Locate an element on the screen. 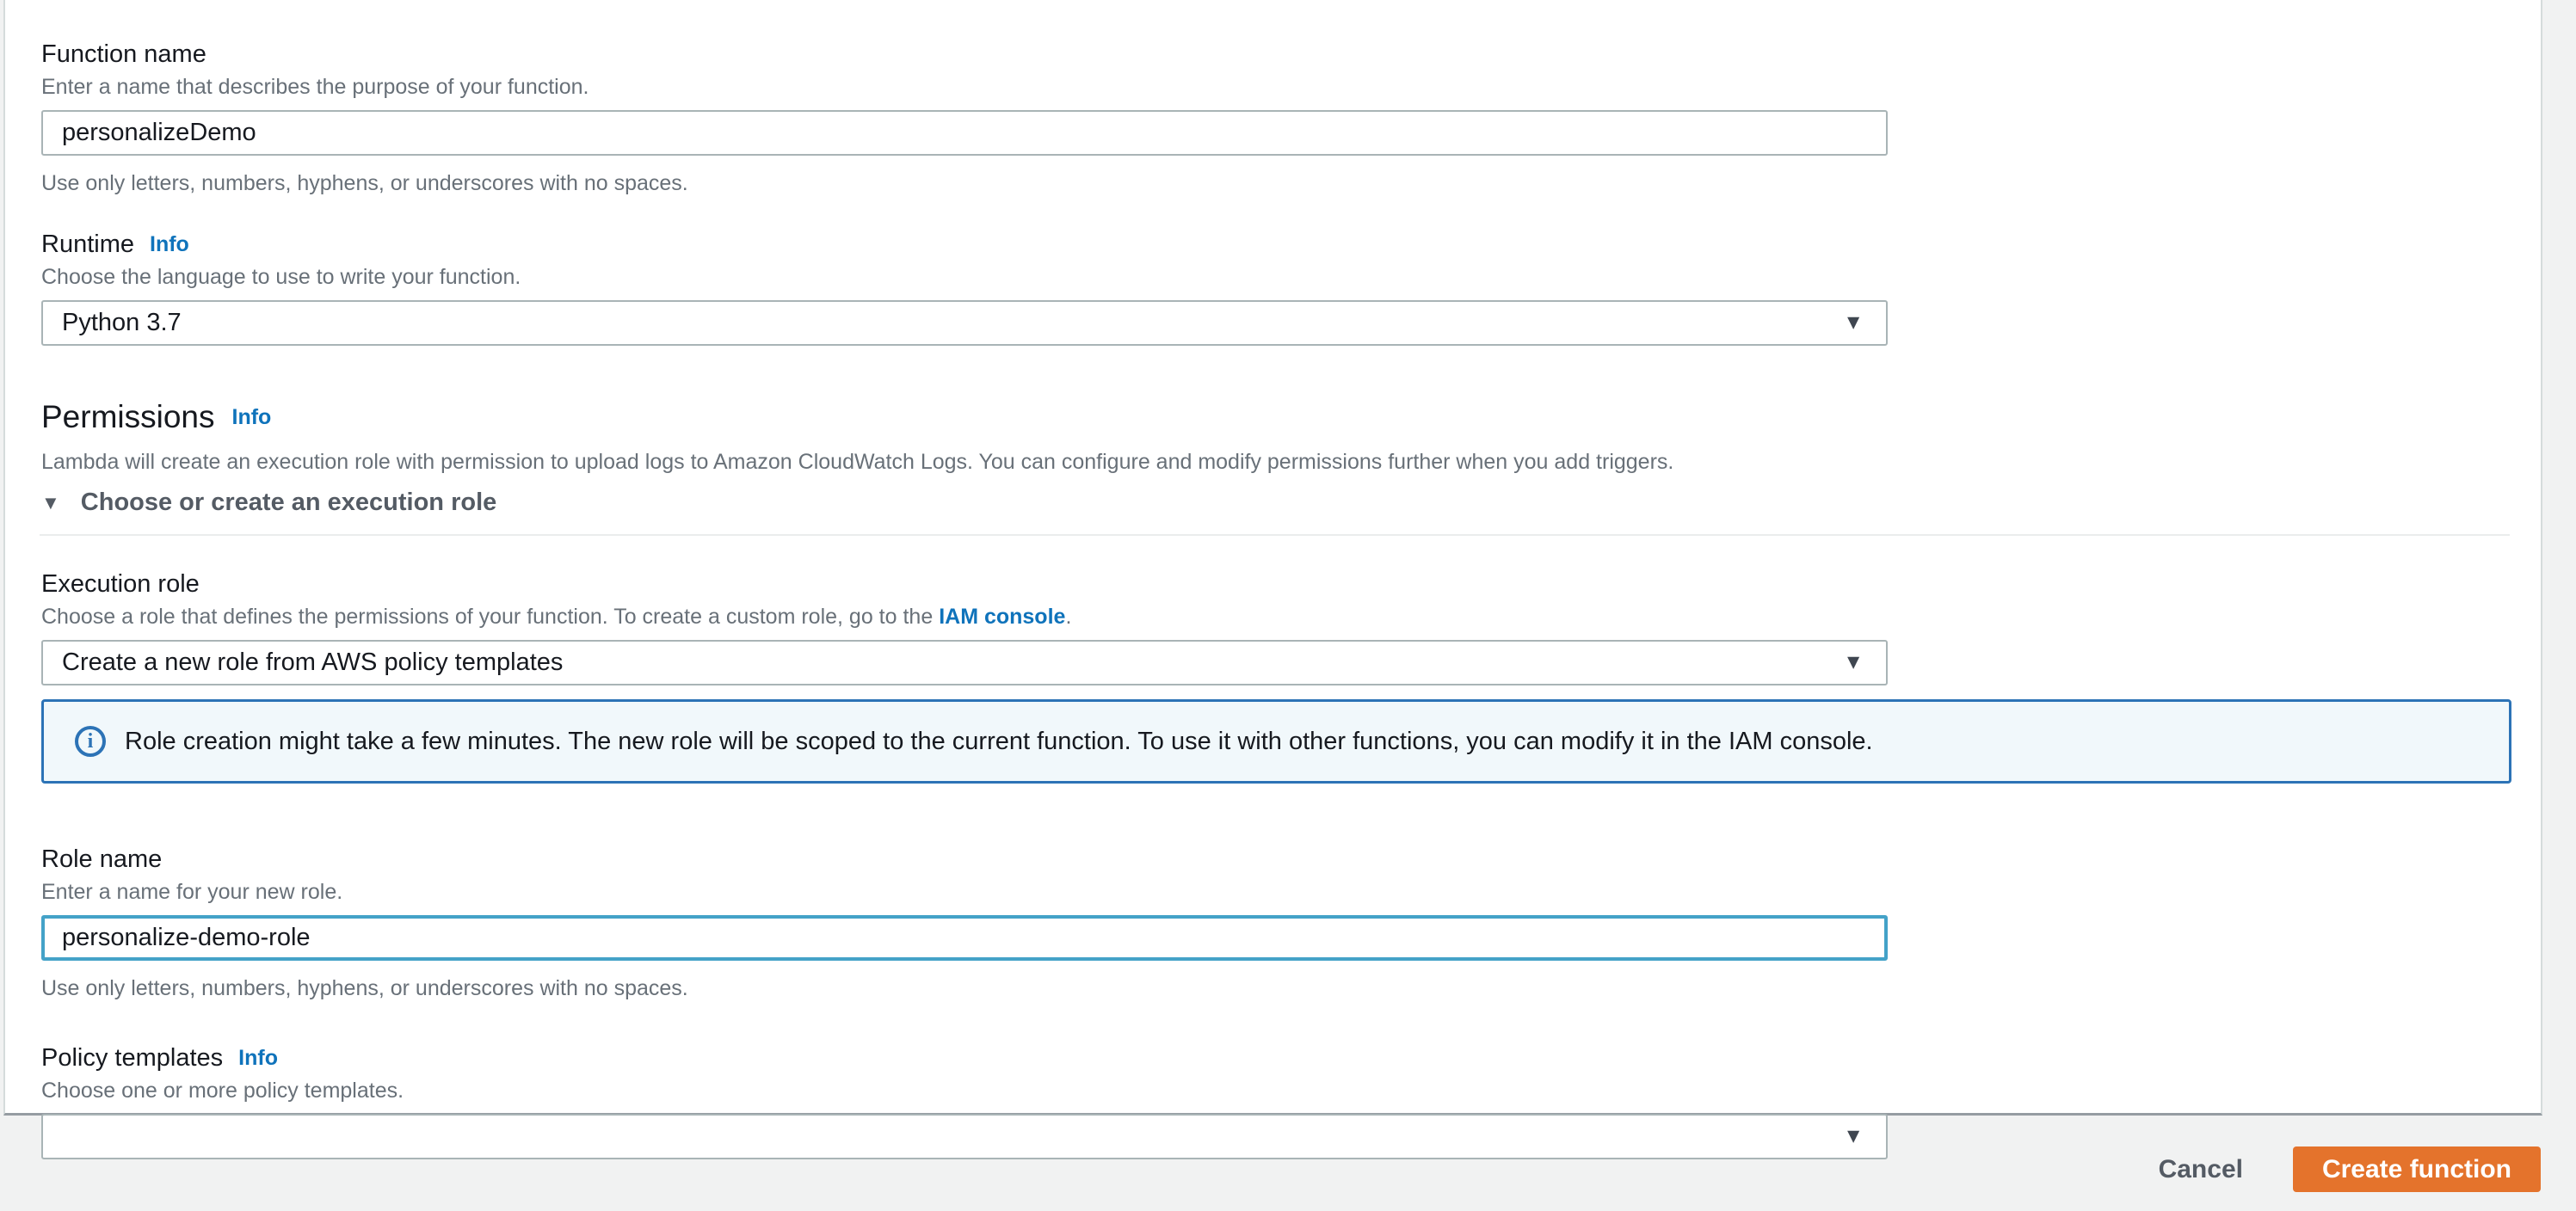 Image resolution: width=2576 pixels, height=1211 pixels. runtime-selected-value: Python 3.7 is located at coordinates (122, 322).